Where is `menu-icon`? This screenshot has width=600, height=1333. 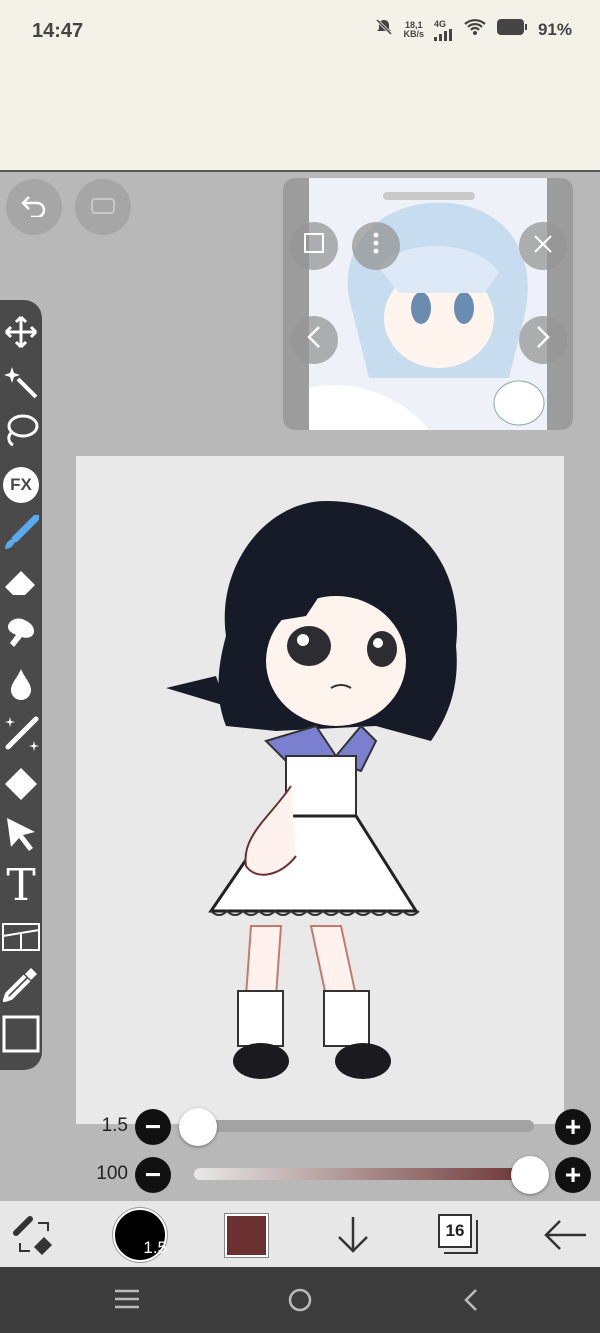 menu-icon is located at coordinates (127, 1301).